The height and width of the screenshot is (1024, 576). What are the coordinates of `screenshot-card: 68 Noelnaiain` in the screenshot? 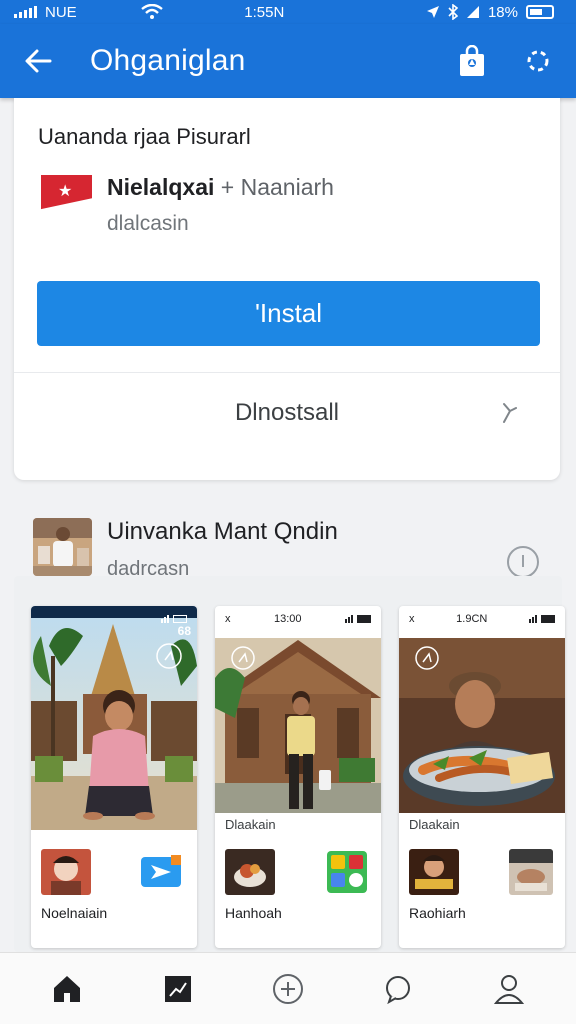 It's located at (114, 777).